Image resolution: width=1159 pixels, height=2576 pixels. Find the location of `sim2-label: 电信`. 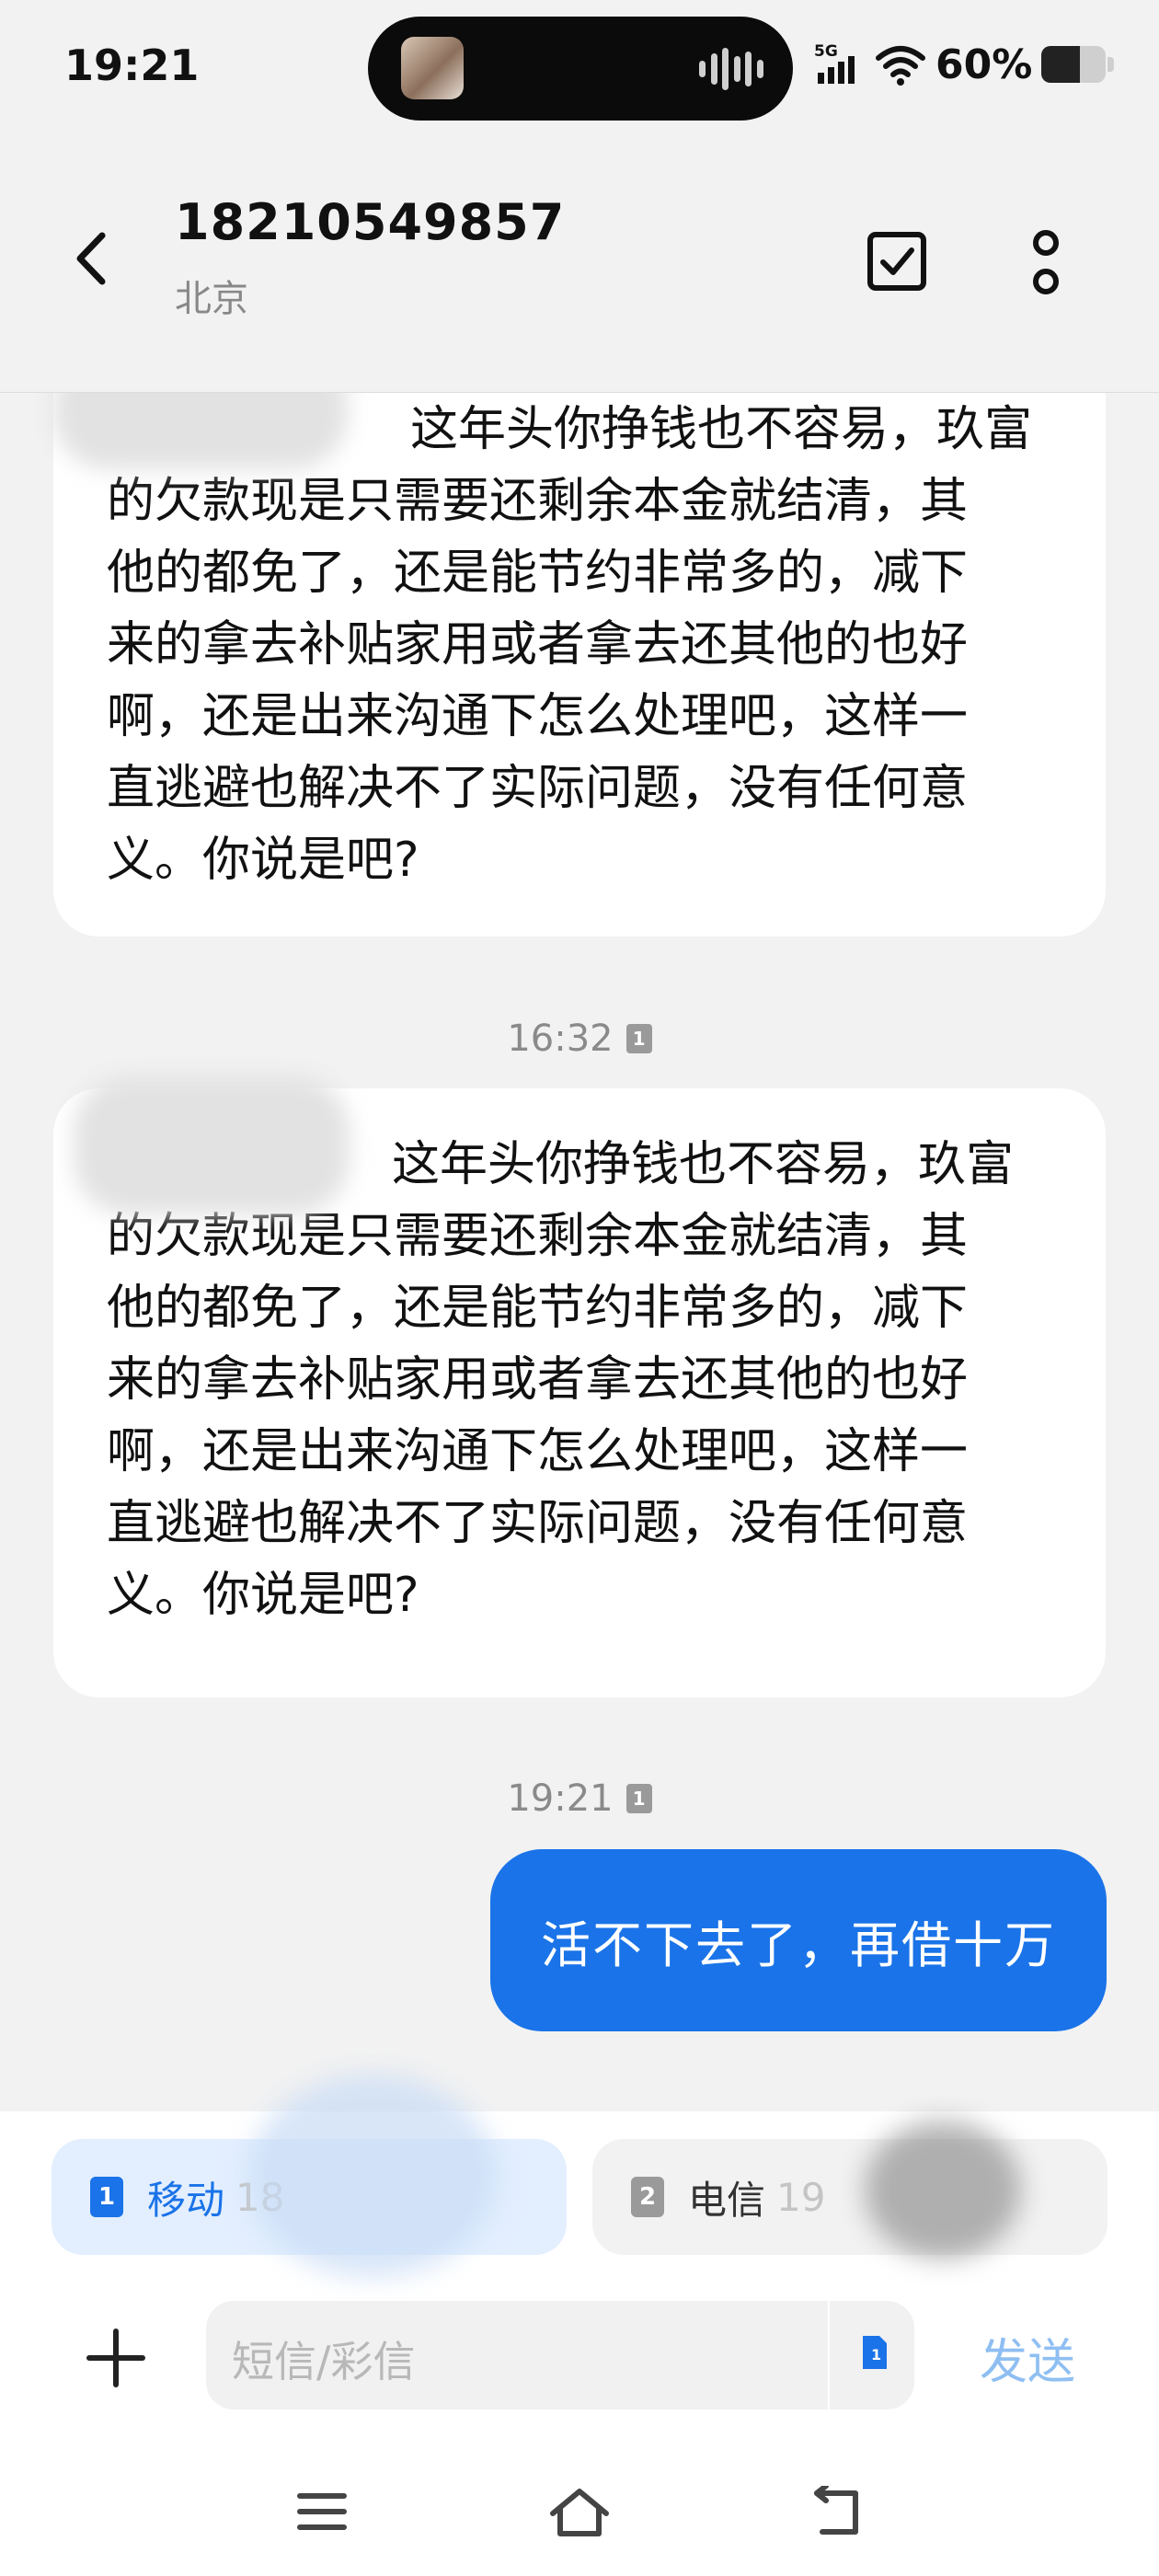

sim2-label: 电信 is located at coordinates (727, 2200).